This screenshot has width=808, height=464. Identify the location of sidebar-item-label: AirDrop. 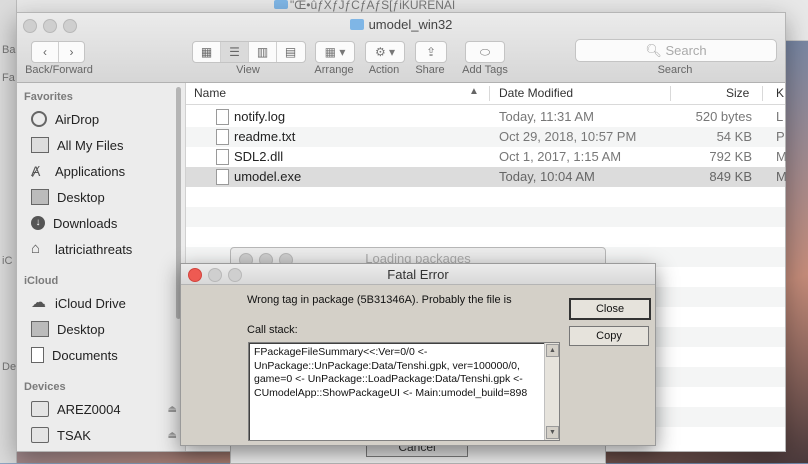
(77, 119).